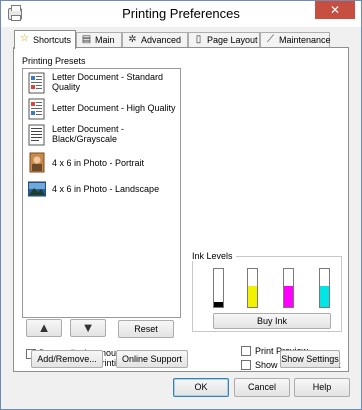 The width and height of the screenshot is (362, 410). Describe the element at coordinates (108, 82) in the screenshot. I see `preset-label: Letter Document - Standard Quality` at that location.